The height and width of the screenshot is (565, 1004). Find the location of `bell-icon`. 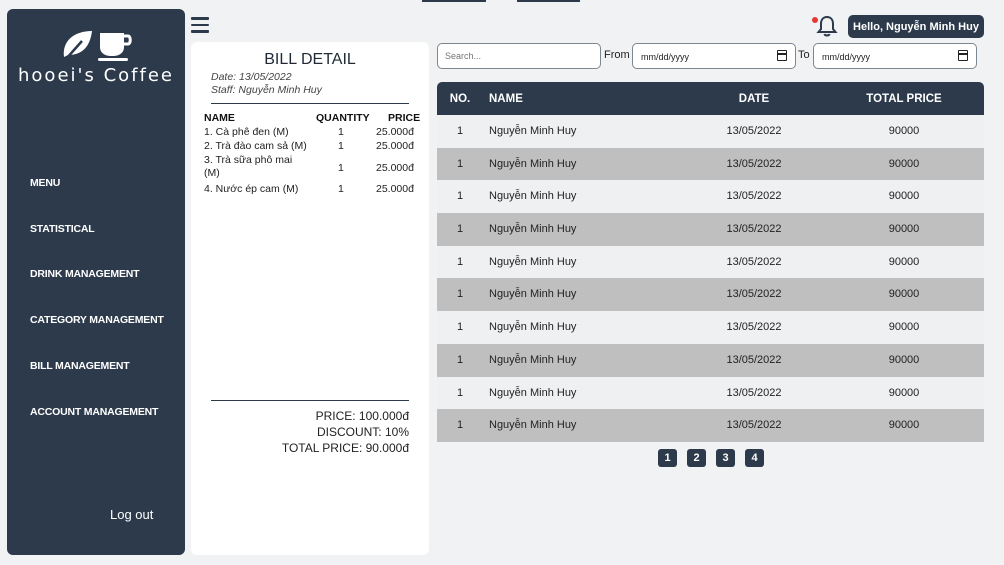

bell-icon is located at coordinates (827, 26).